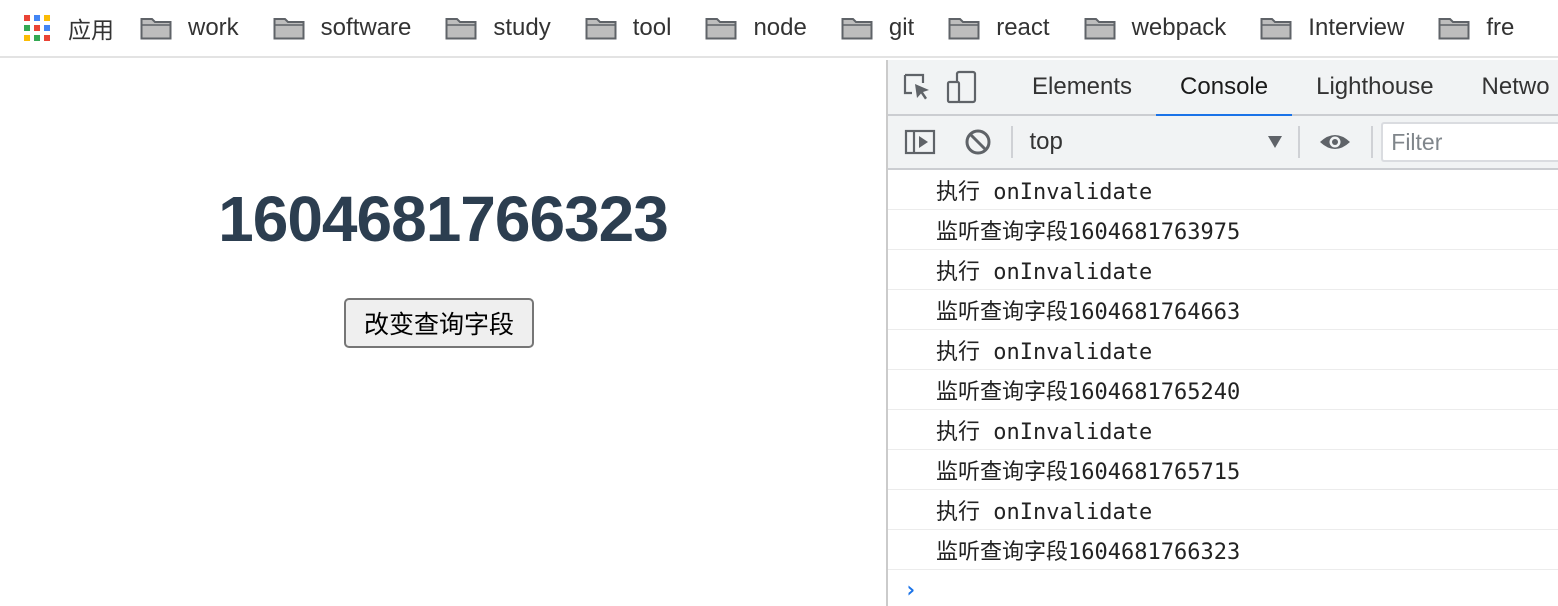 This screenshot has height=606, width=1558. Describe the element at coordinates (1223, 230) in the screenshot. I see `console-message: 监听查询字段1604681763975` at that location.